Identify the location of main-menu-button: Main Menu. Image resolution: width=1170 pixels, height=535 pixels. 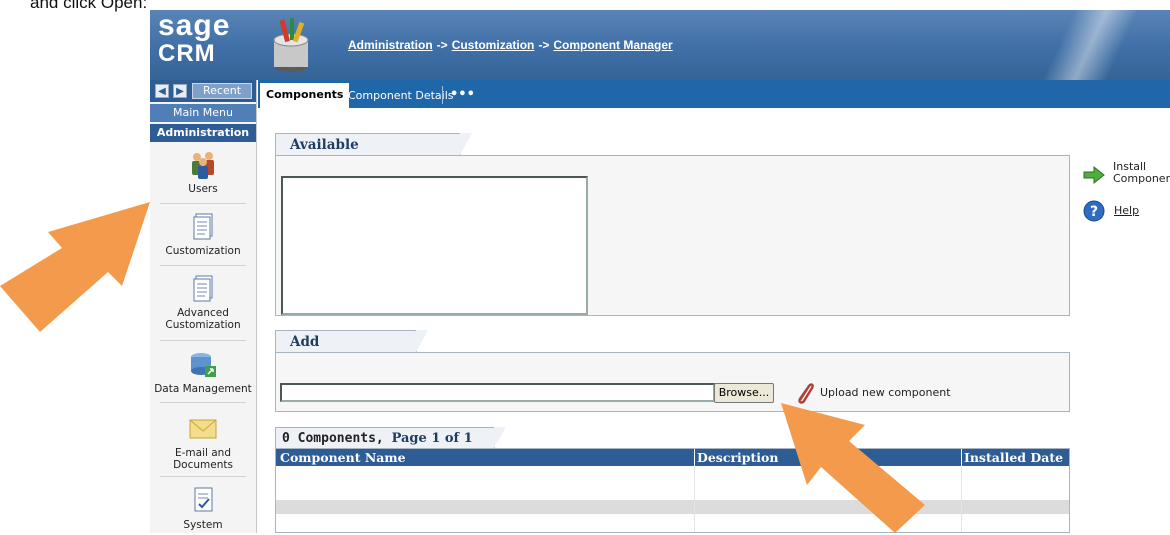
(203, 113).